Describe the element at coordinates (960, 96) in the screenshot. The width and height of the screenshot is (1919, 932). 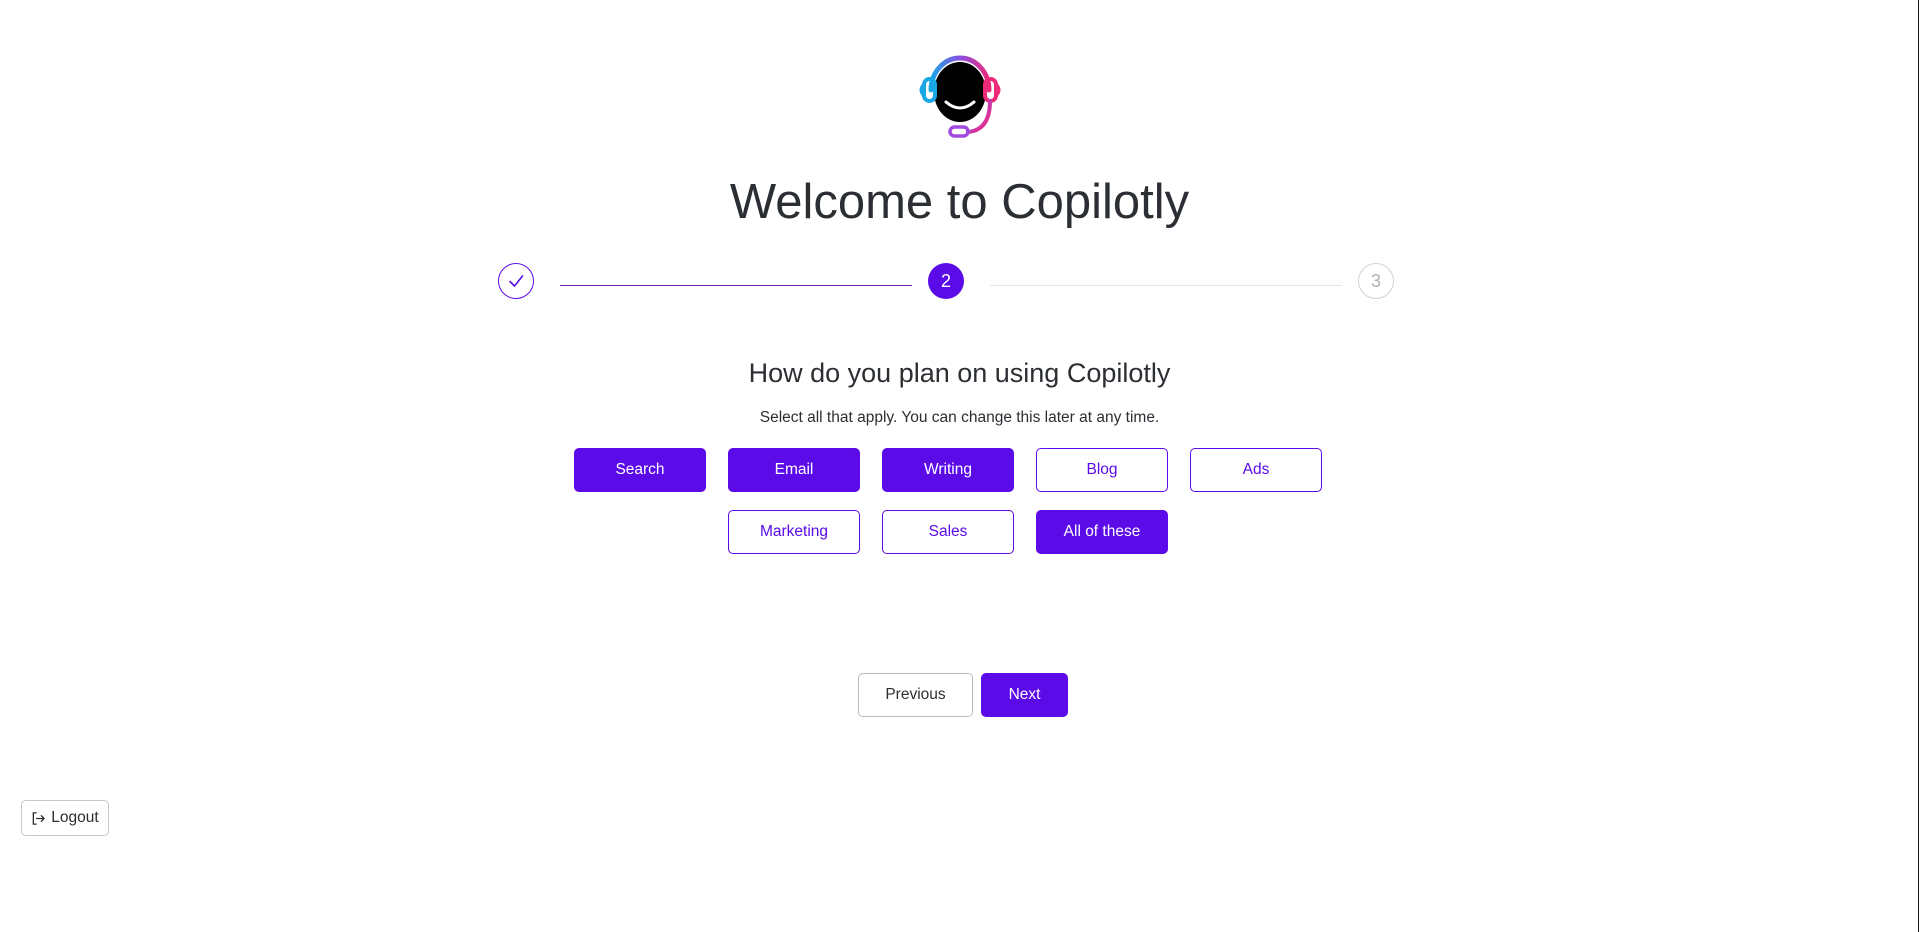
I see `headset-smile-icon` at that location.